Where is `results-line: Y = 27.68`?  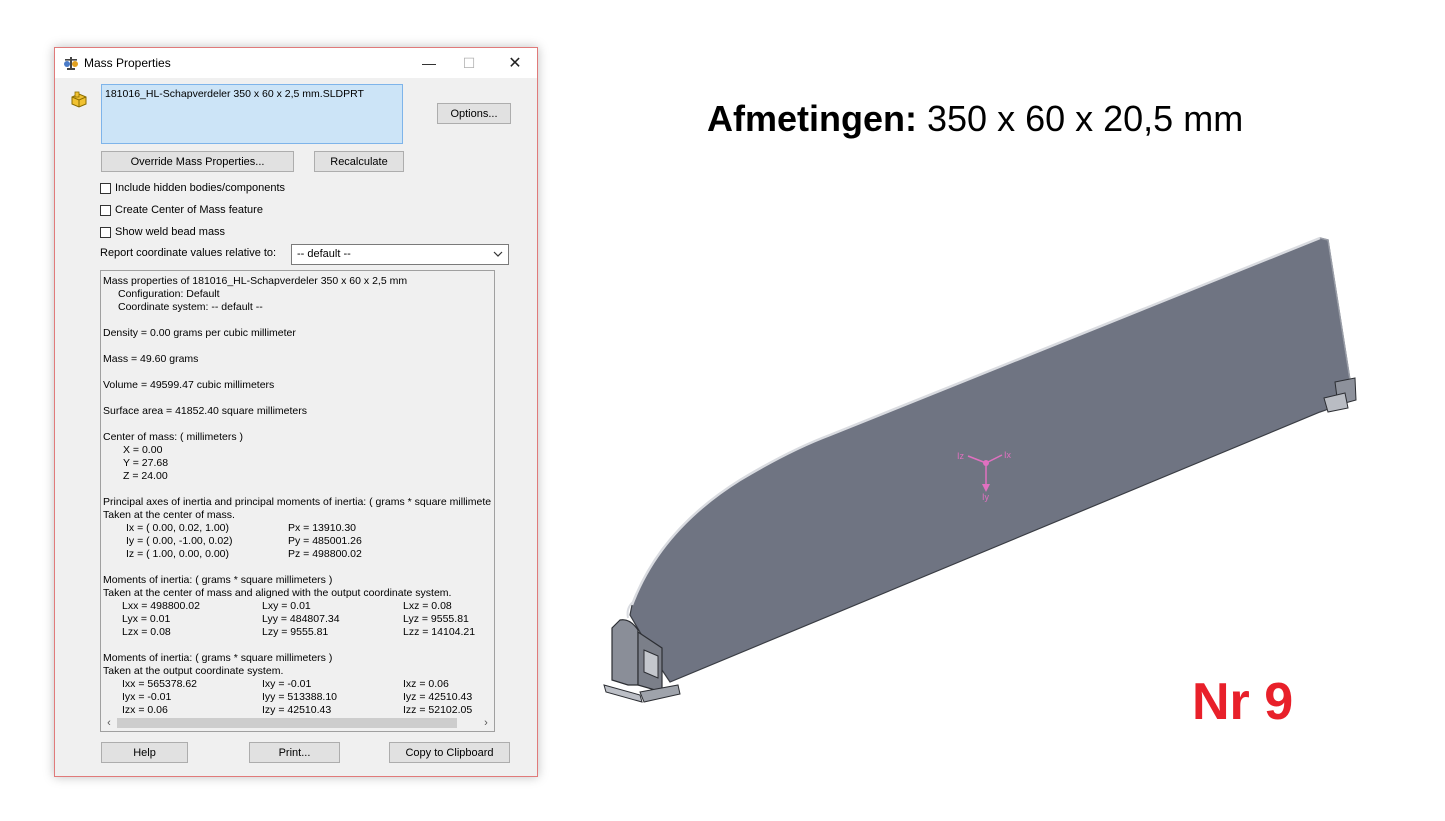 results-line: Y = 27.68 is located at coordinates (146, 463).